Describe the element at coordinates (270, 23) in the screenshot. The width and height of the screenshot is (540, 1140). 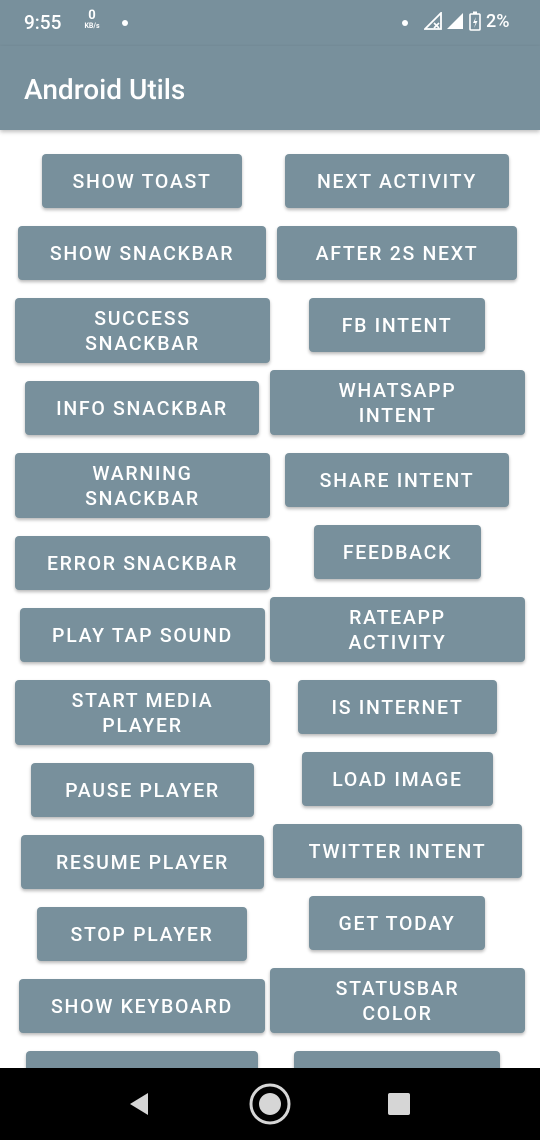
I see `status-bar: 9:55 0 KB/s 2%` at that location.